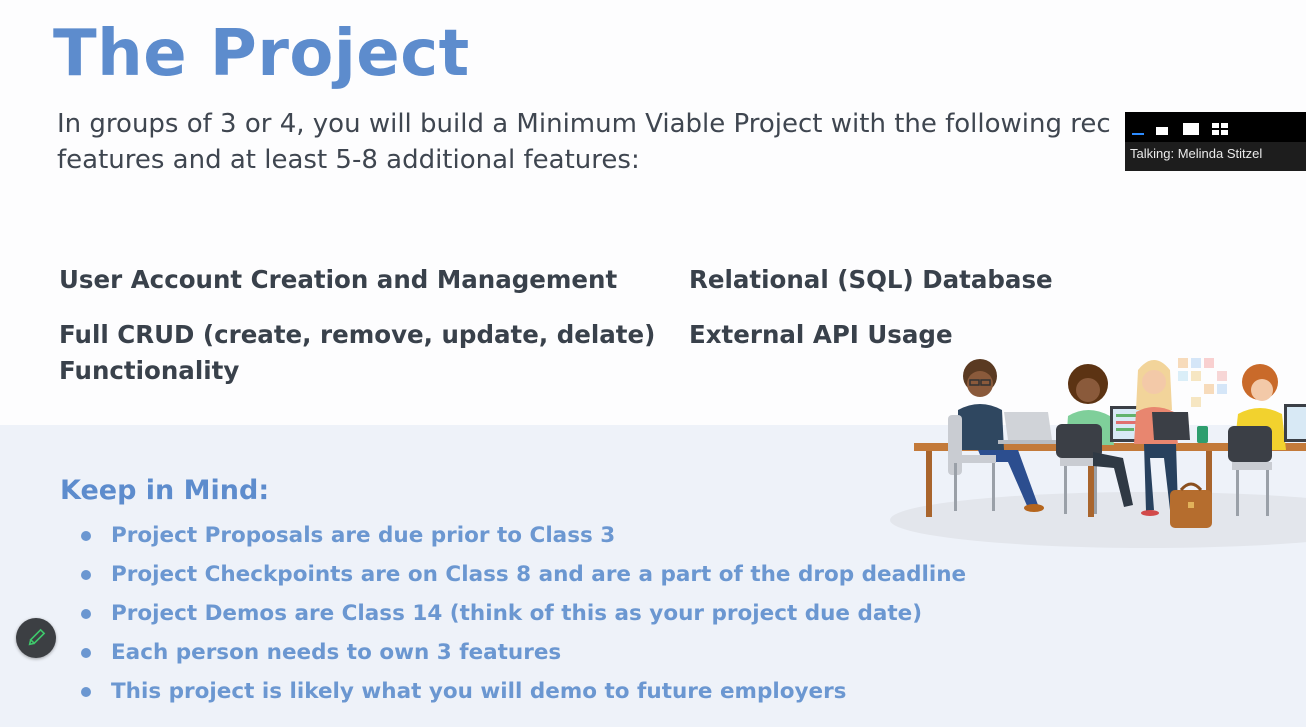 This screenshot has height=727, width=1306. Describe the element at coordinates (1257, 440) in the screenshot. I see `person-red-hair` at that location.